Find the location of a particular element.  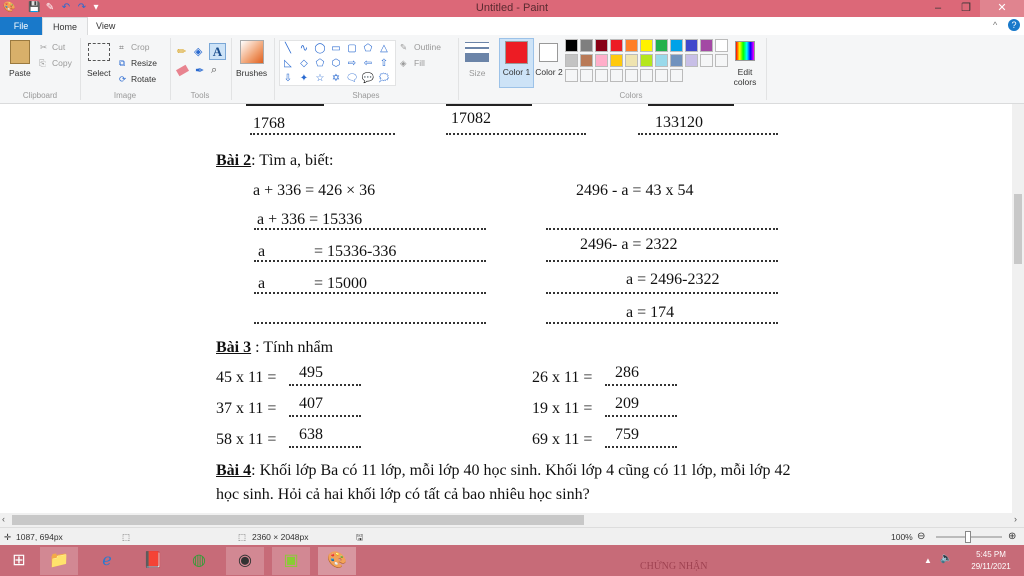

restore-button: ❐ is located at coordinates (966, 8).